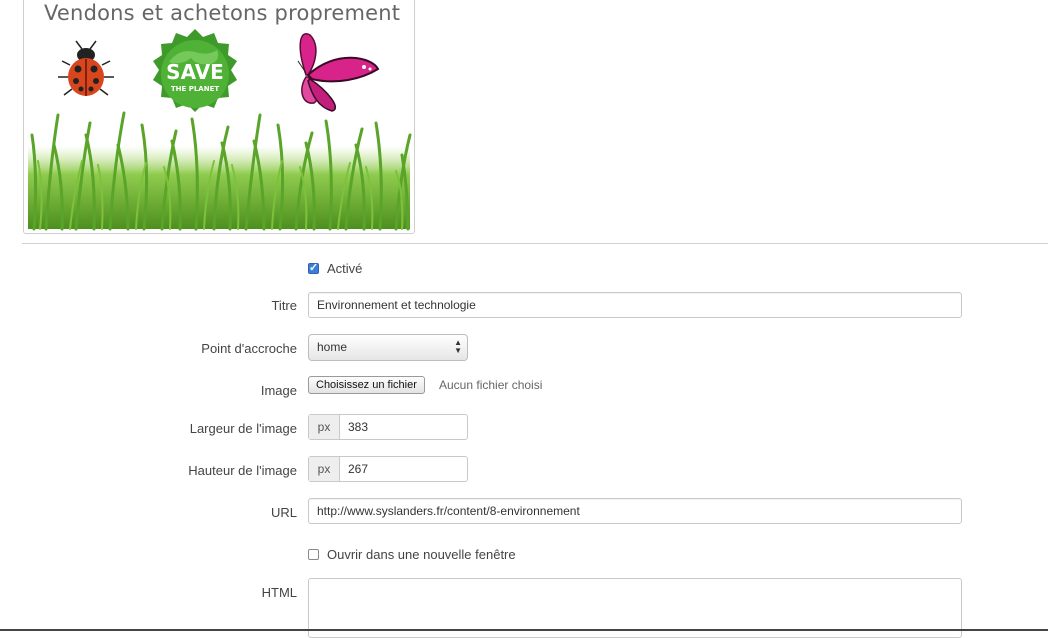  I want to click on title-label: Titre, so click(284, 305).